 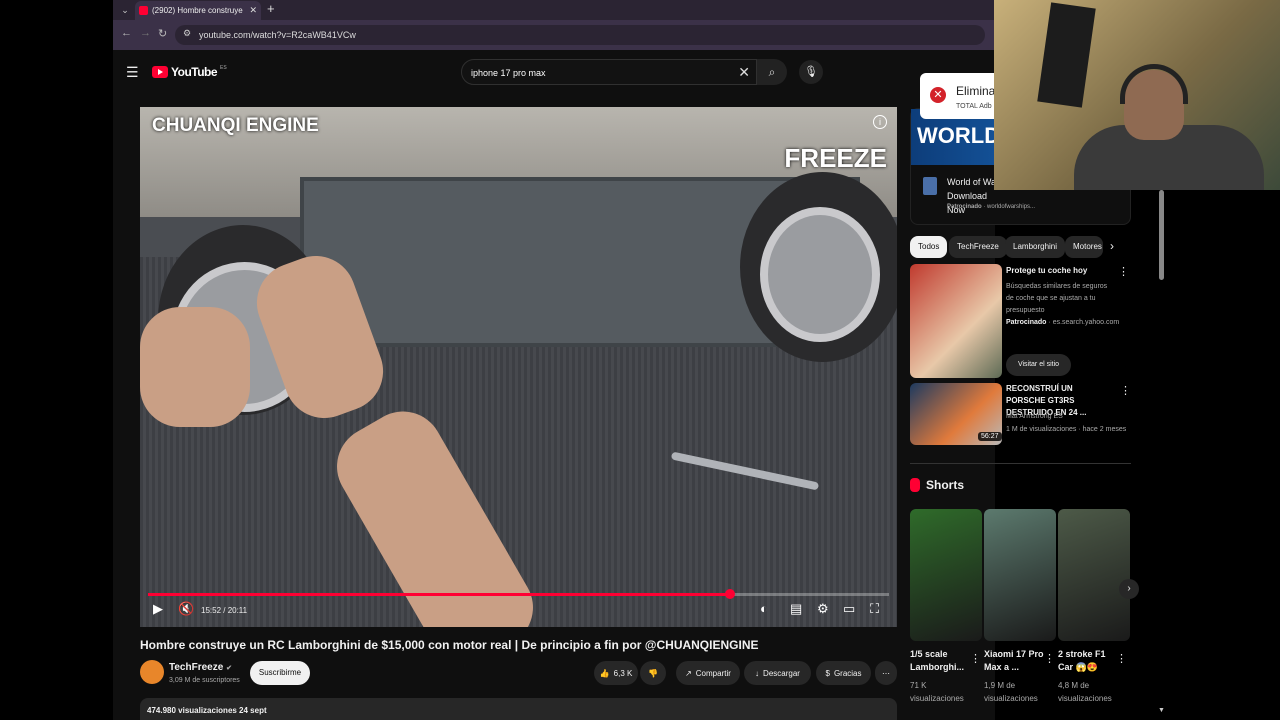 I want to click on short-views: 1,9 M de visualizaciones, so click(x=1011, y=692).